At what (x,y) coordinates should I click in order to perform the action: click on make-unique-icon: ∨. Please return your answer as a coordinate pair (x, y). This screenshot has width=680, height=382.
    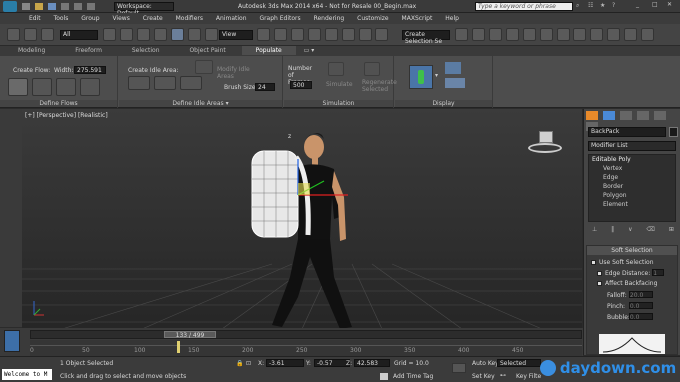
    Looking at the image, I should click on (630, 229).